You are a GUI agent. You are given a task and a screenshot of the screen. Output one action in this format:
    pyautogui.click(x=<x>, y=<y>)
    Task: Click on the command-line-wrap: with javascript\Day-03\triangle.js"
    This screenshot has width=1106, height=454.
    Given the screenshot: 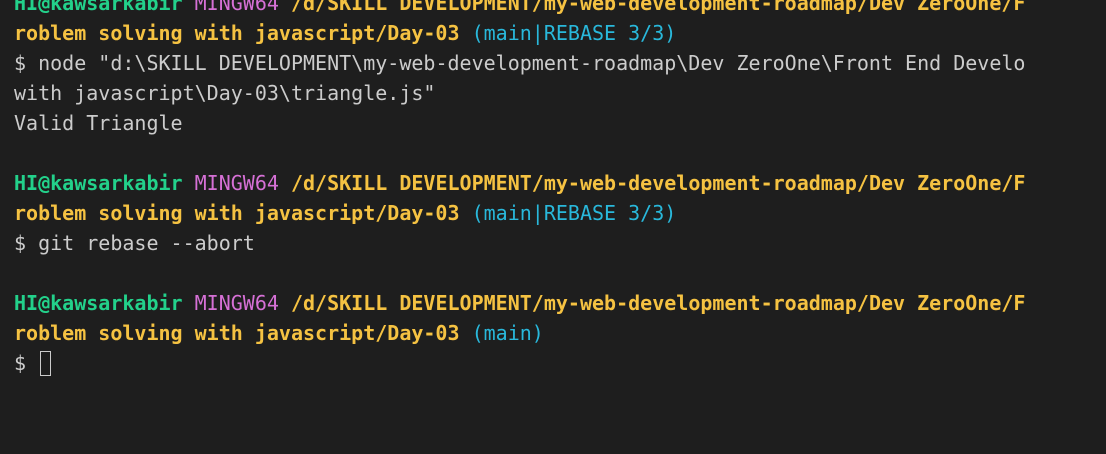 What is the action you would take?
    pyautogui.click(x=519, y=93)
    